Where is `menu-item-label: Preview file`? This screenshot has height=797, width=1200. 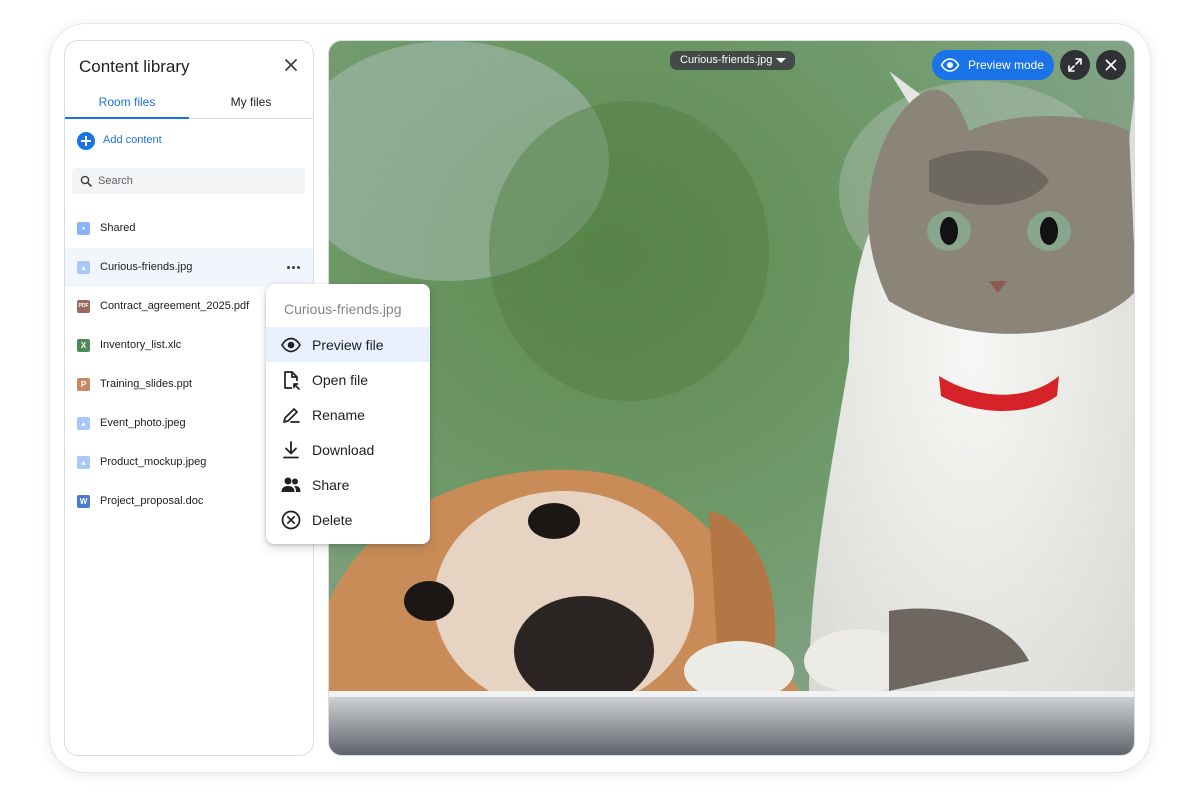
menu-item-label: Preview file is located at coordinates (348, 345).